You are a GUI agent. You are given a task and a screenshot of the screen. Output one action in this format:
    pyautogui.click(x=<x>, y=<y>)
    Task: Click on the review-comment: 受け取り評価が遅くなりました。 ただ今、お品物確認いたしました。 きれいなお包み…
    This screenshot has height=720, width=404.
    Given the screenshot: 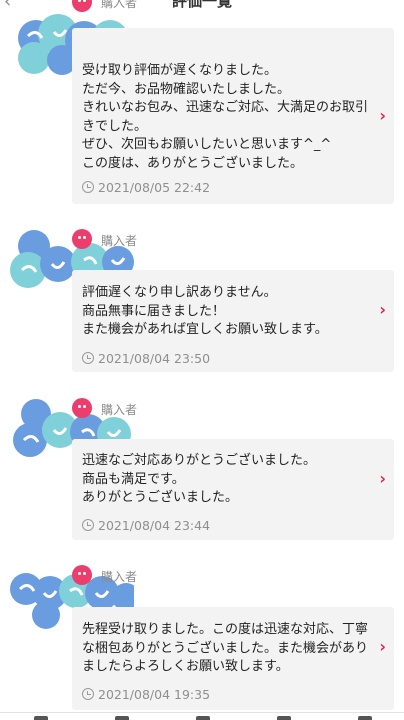 What is the action you would take?
    pyautogui.click(x=225, y=117)
    